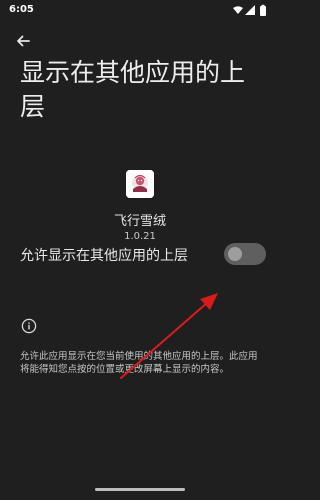  Describe the element at coordinates (140, 10) in the screenshot. I see `status-bar: 6:05` at that location.